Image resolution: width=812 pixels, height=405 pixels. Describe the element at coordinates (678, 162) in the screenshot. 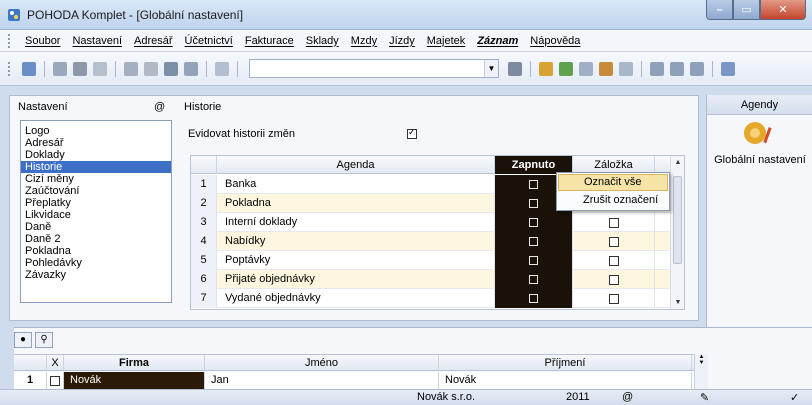

I see `scroll-up-icon: ▲` at that location.